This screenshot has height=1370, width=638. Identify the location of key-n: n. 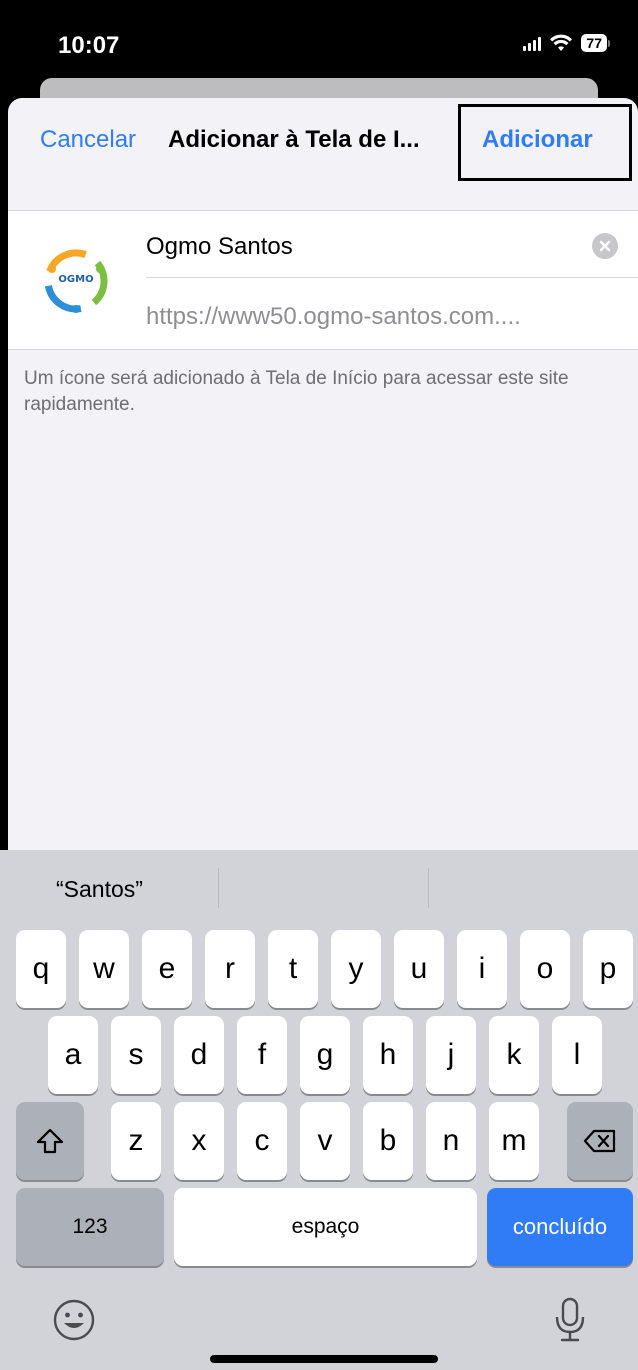
(451, 1141).